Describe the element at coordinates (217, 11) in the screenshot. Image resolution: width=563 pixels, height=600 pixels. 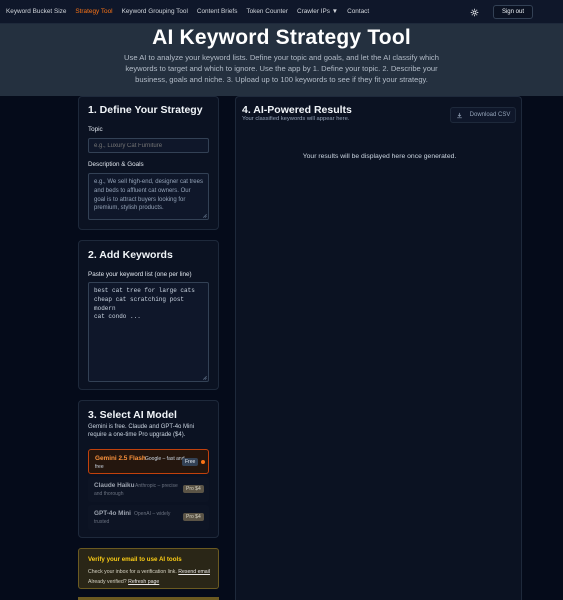
I see `nav-content-briefs: Content Briefs` at that location.